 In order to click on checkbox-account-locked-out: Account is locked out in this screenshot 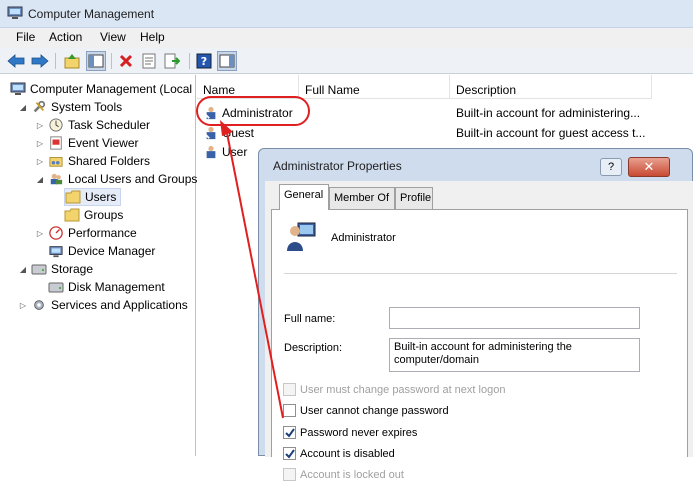, I will do `click(343, 474)`.